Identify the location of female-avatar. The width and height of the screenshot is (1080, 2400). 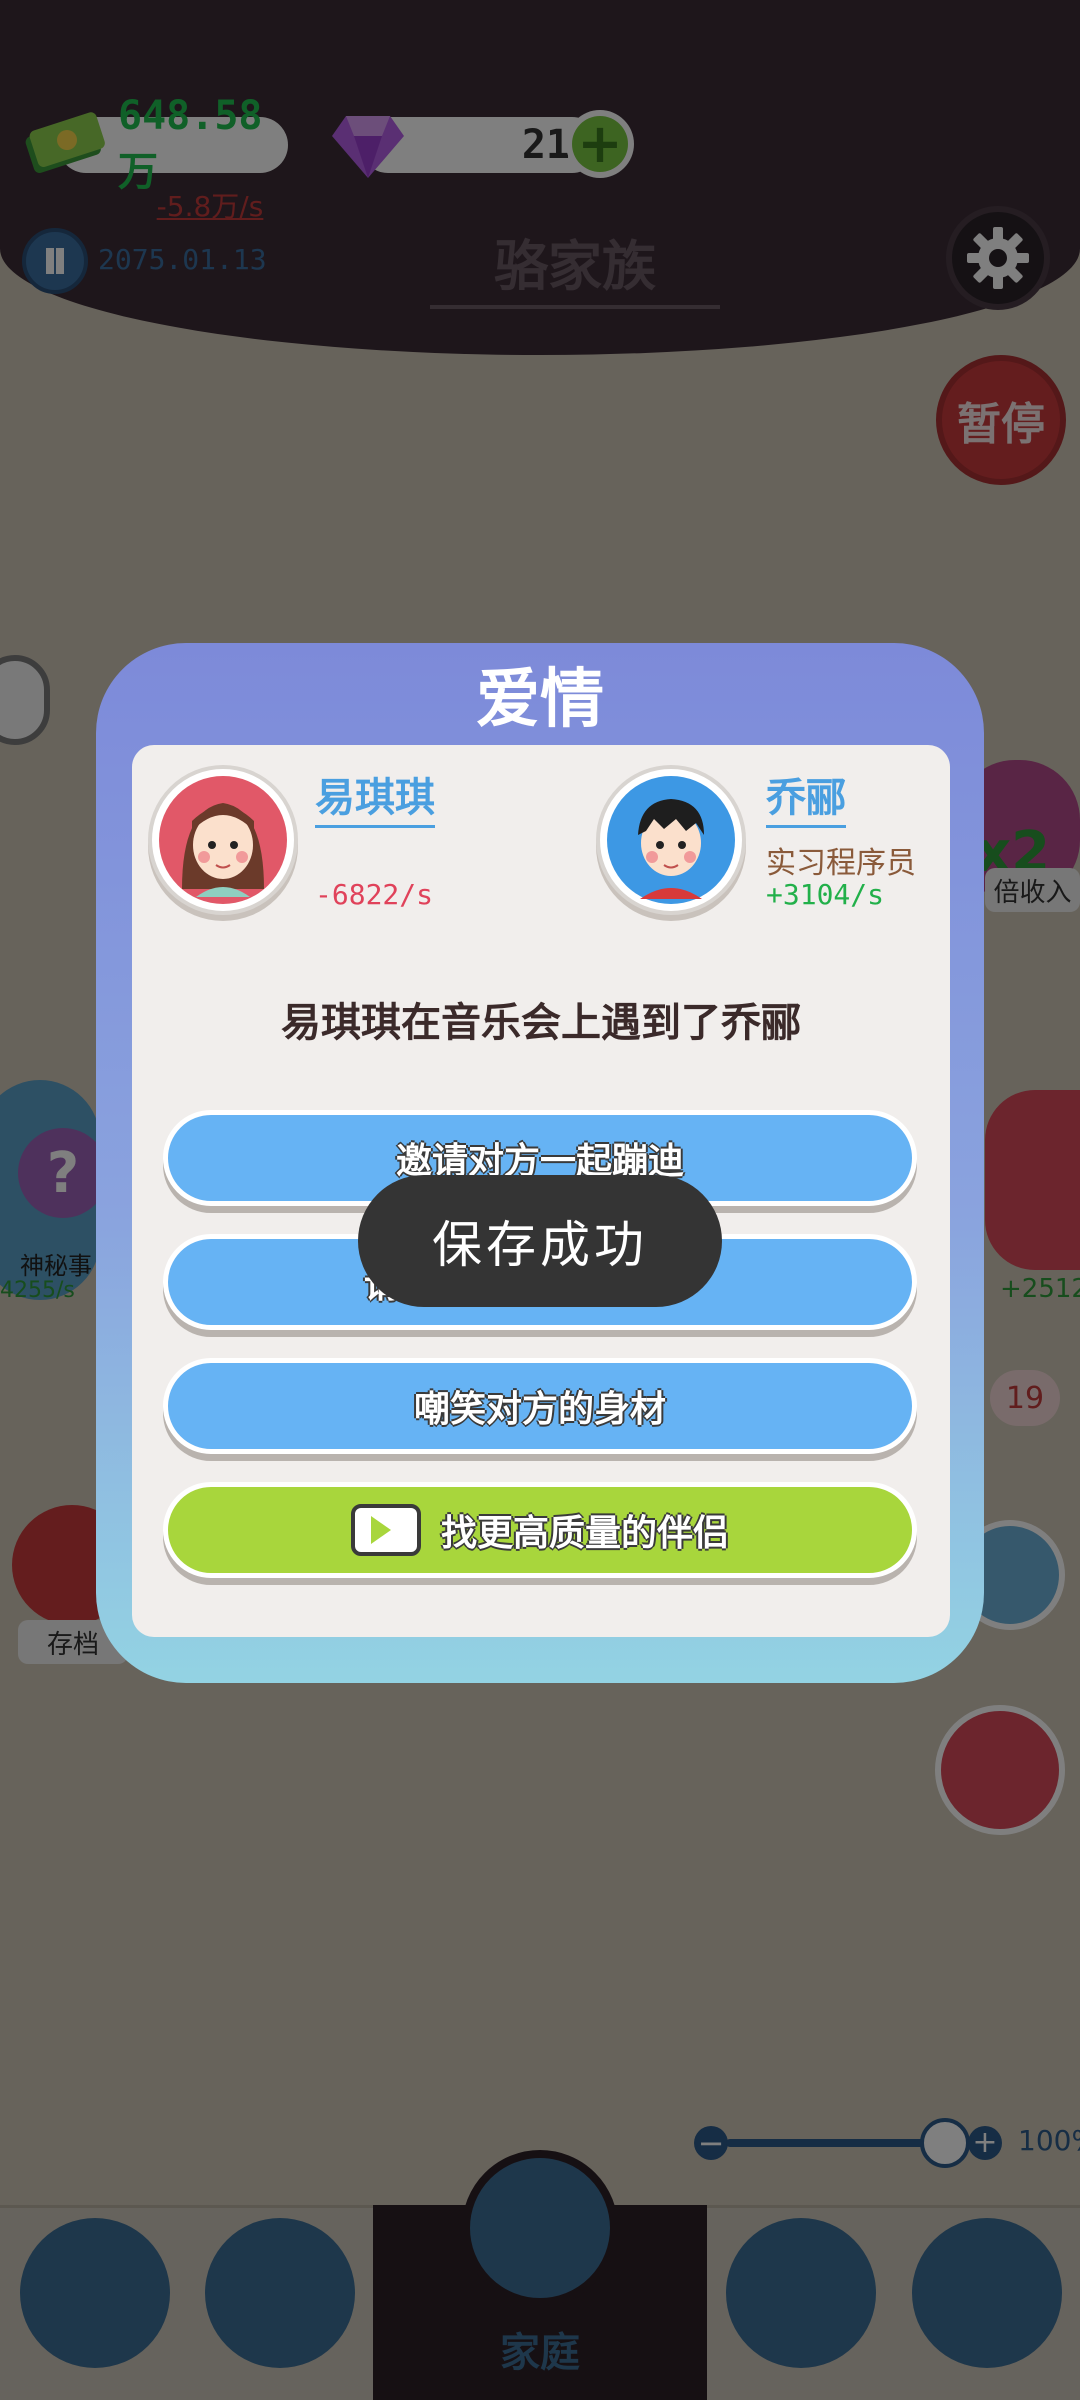
(223, 840).